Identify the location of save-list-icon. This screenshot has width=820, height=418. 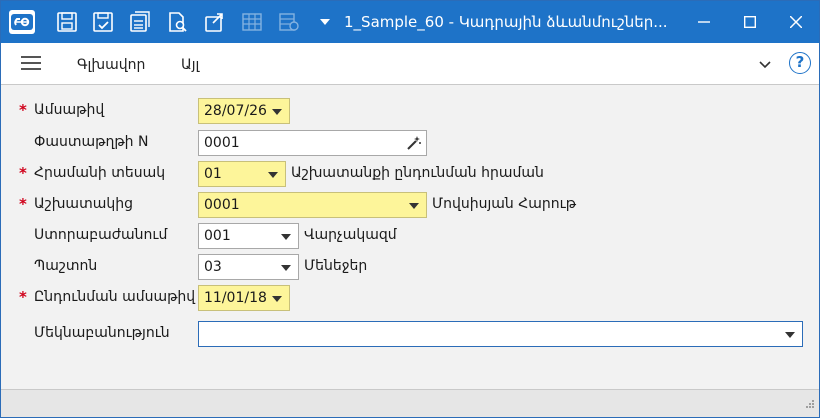
(140, 22).